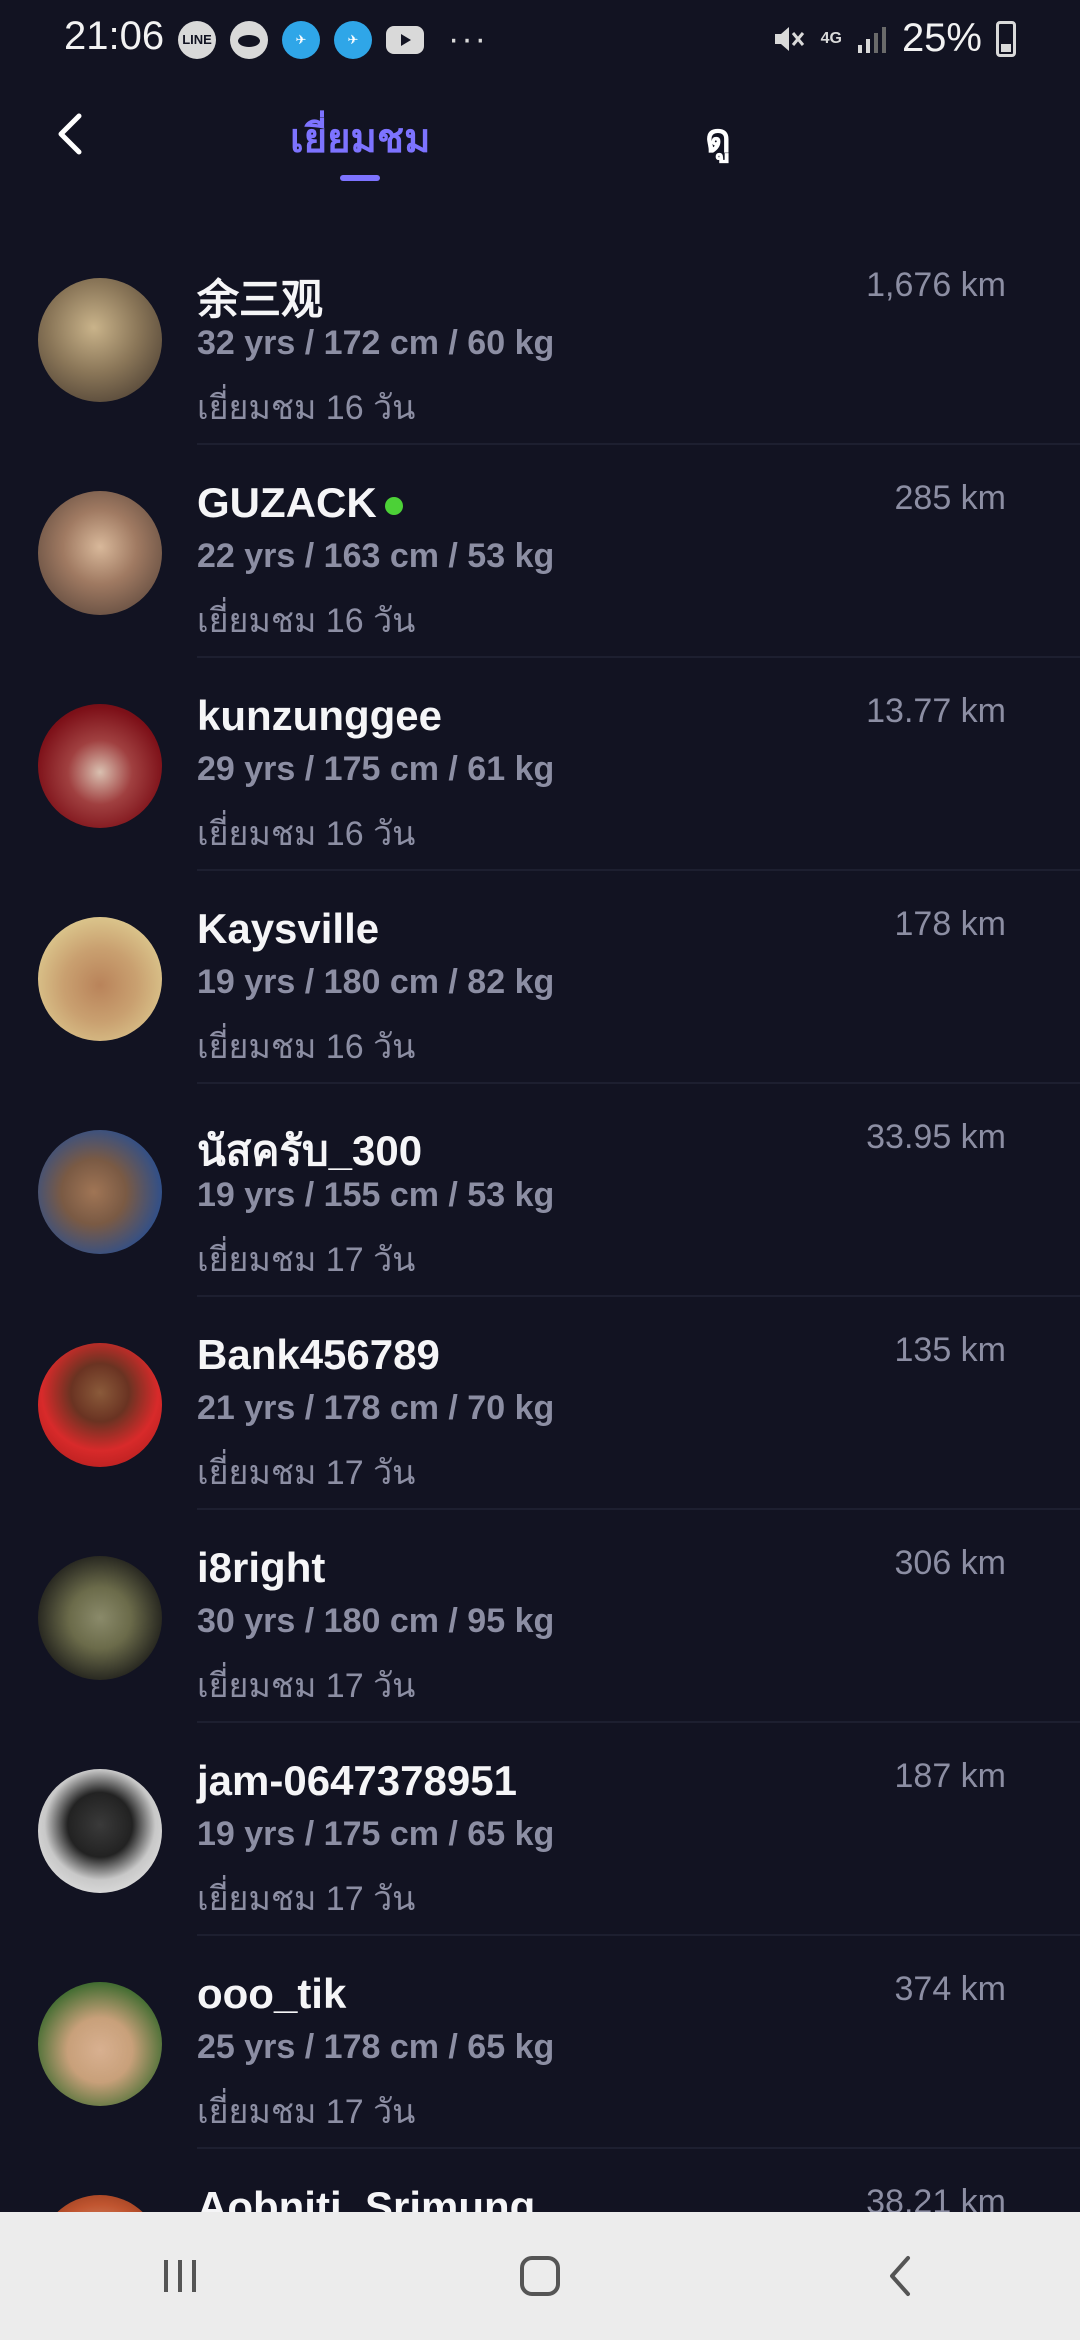  What do you see at coordinates (318, 1354) in the screenshot?
I see `user-name: Bank456789` at bounding box center [318, 1354].